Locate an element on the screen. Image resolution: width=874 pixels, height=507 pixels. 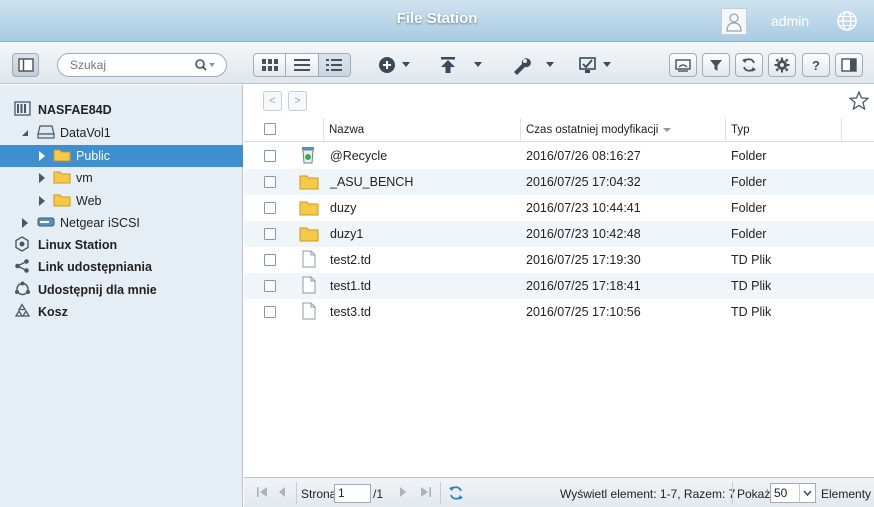
user-name: admin is located at coordinates (790, 21).